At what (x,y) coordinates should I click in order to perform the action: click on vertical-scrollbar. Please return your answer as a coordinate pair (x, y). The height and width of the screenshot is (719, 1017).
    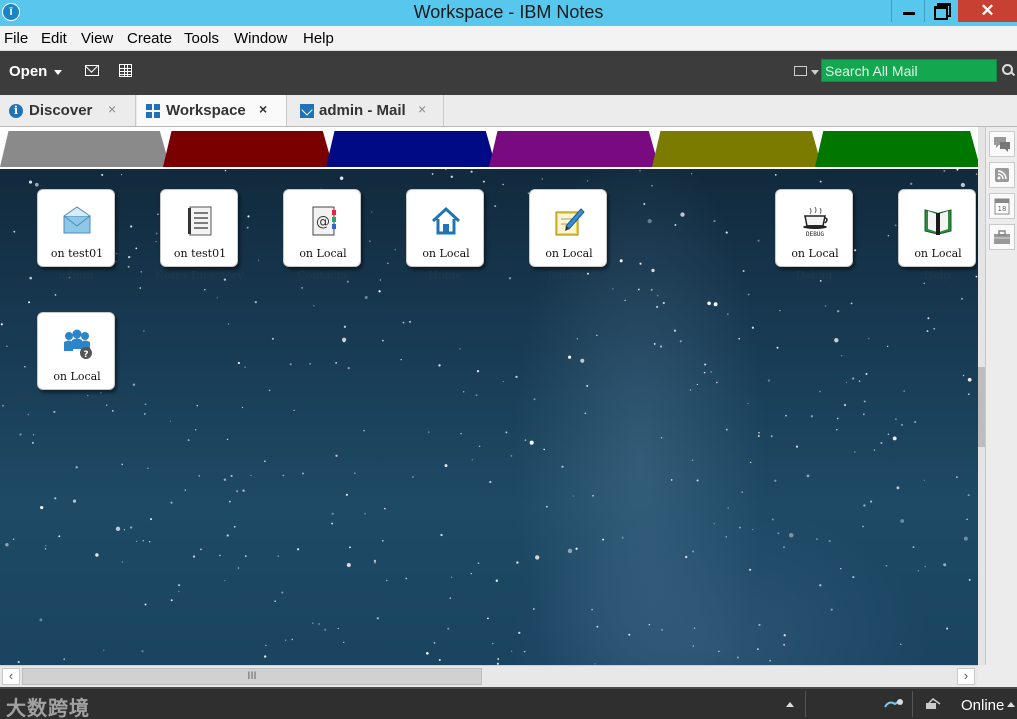
    Looking at the image, I should click on (981, 396).